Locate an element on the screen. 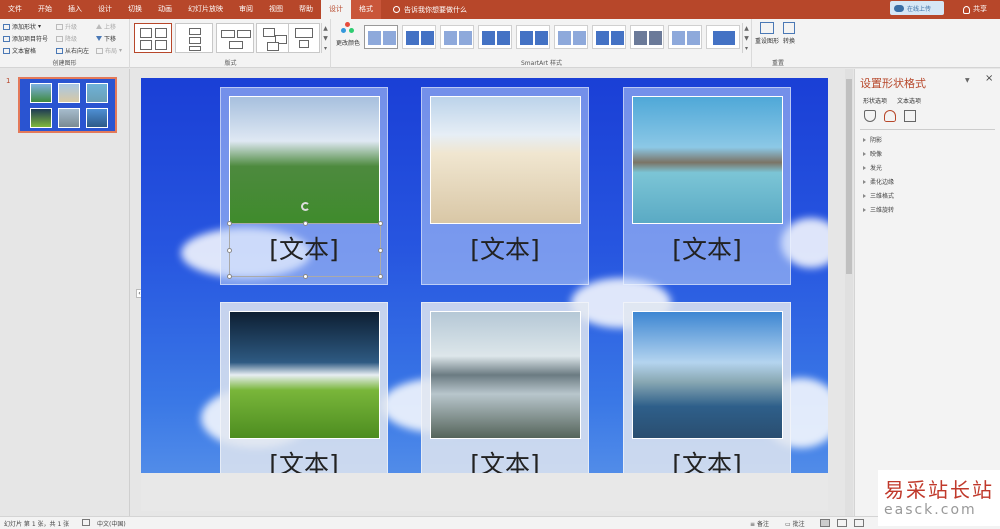  tell-me-search: 告诉我你想要做什么 is located at coordinates (430, 10).